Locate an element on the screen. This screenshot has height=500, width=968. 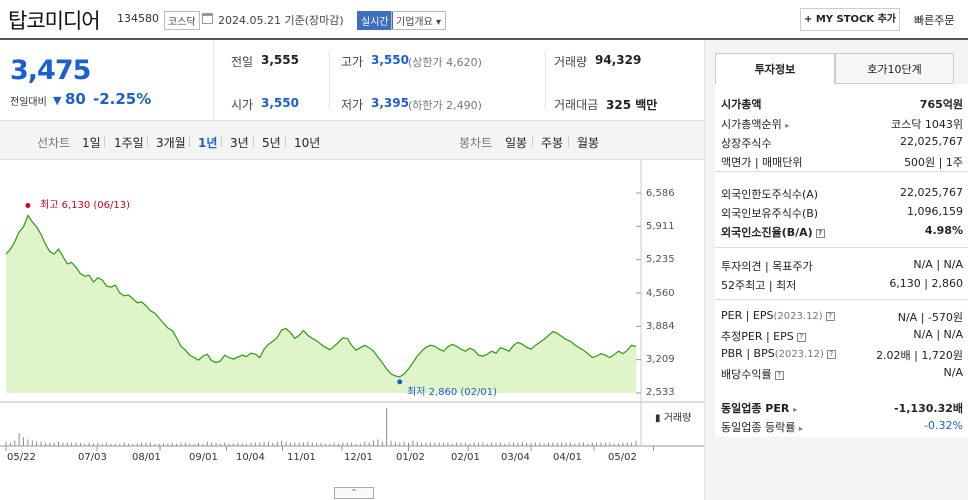
x-tick: 03/04 is located at coordinates (515, 457).